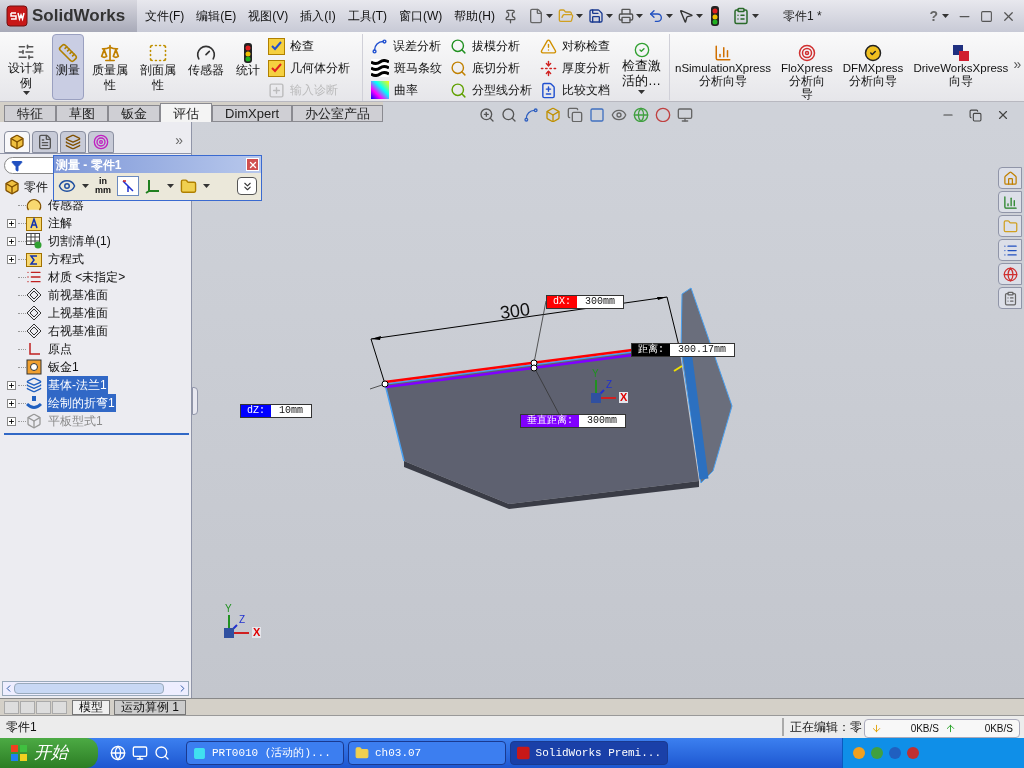 Image resolution: width=1024 pixels, height=768 pixels. I want to click on undo-icon, so click(656, 16).